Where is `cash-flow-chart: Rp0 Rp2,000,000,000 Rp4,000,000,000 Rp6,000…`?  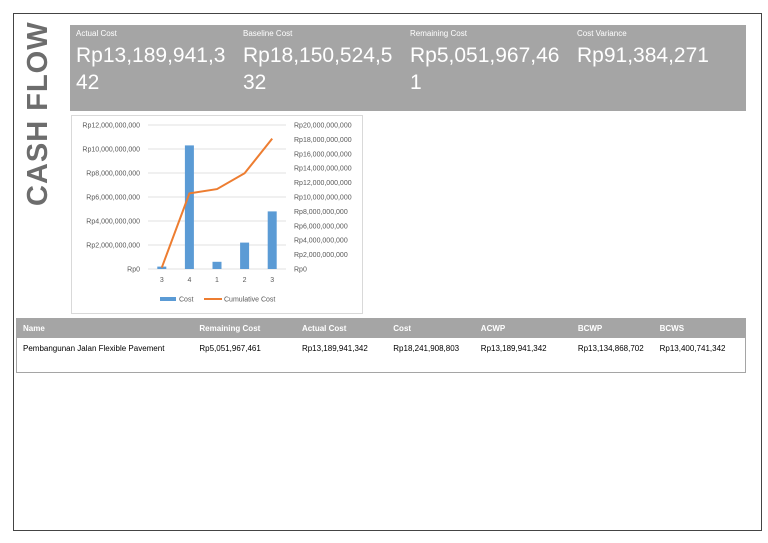
cash-flow-chart: Rp0 Rp2,000,000,000 Rp4,000,000,000 Rp6,000… is located at coordinates (217, 214).